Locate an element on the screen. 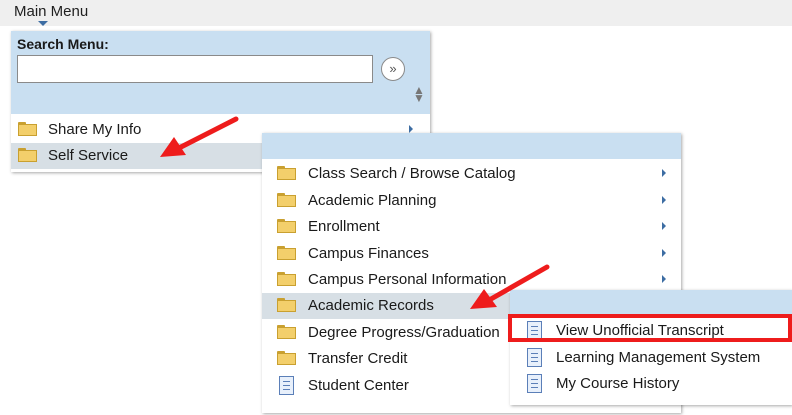 The height and width of the screenshot is (415, 792). search-menu-input is located at coordinates (195, 69).